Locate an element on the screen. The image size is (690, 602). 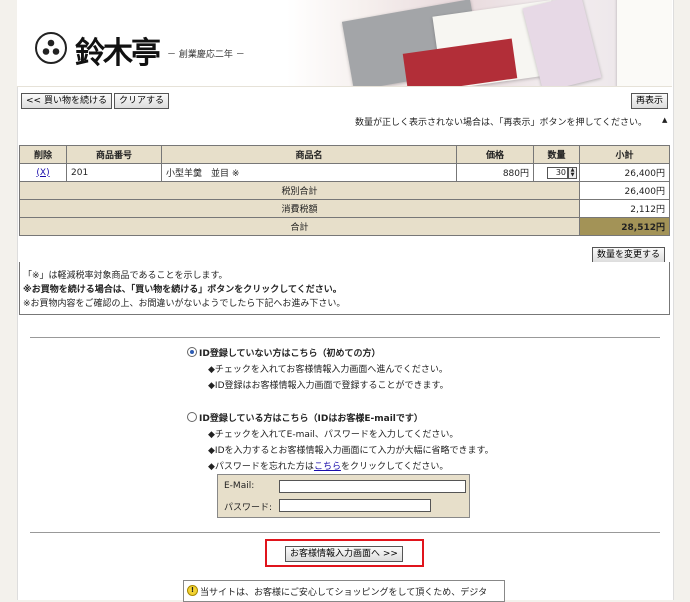
quantity-spinner: ▲ ▼ is located at coordinates (572, 172).